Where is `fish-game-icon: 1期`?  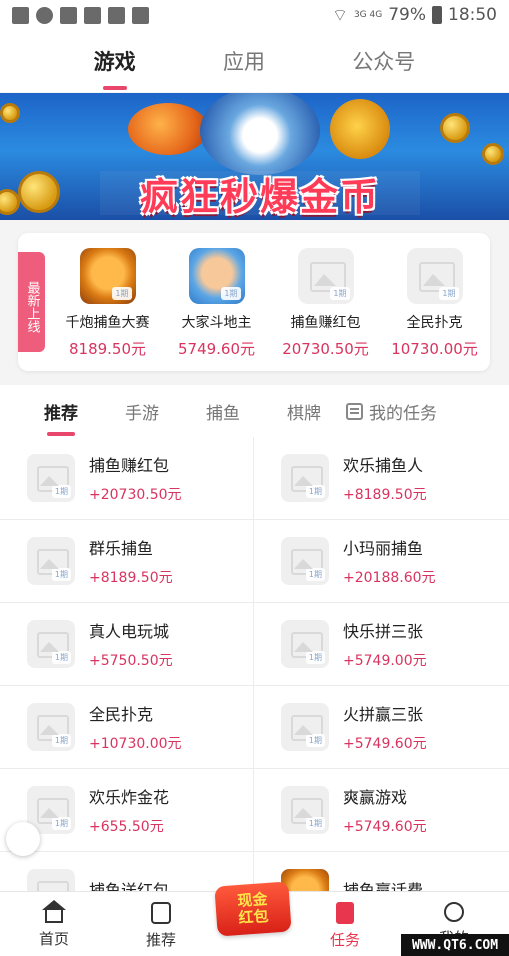 fish-game-icon: 1期 is located at coordinates (107, 276).